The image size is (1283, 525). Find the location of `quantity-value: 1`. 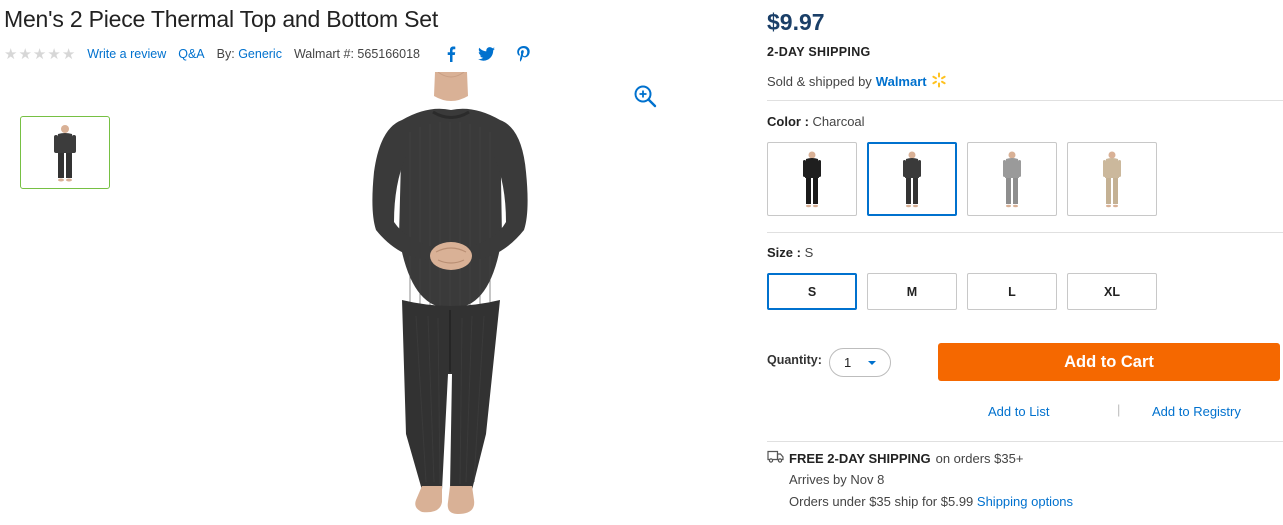

quantity-value: 1 is located at coordinates (848, 362).